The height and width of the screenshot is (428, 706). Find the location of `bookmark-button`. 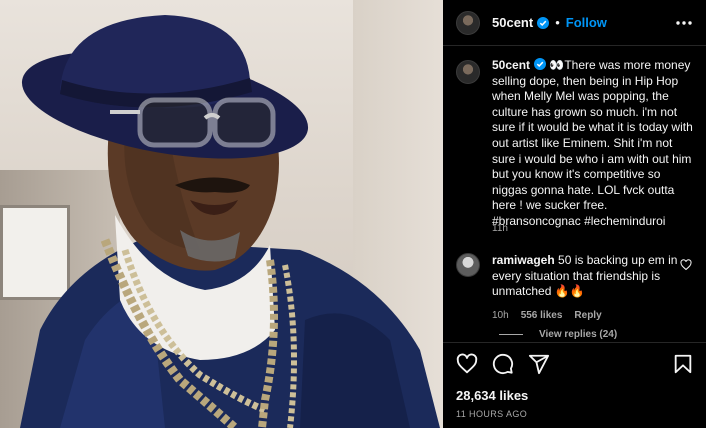

bookmark-button is located at coordinates (683, 364).